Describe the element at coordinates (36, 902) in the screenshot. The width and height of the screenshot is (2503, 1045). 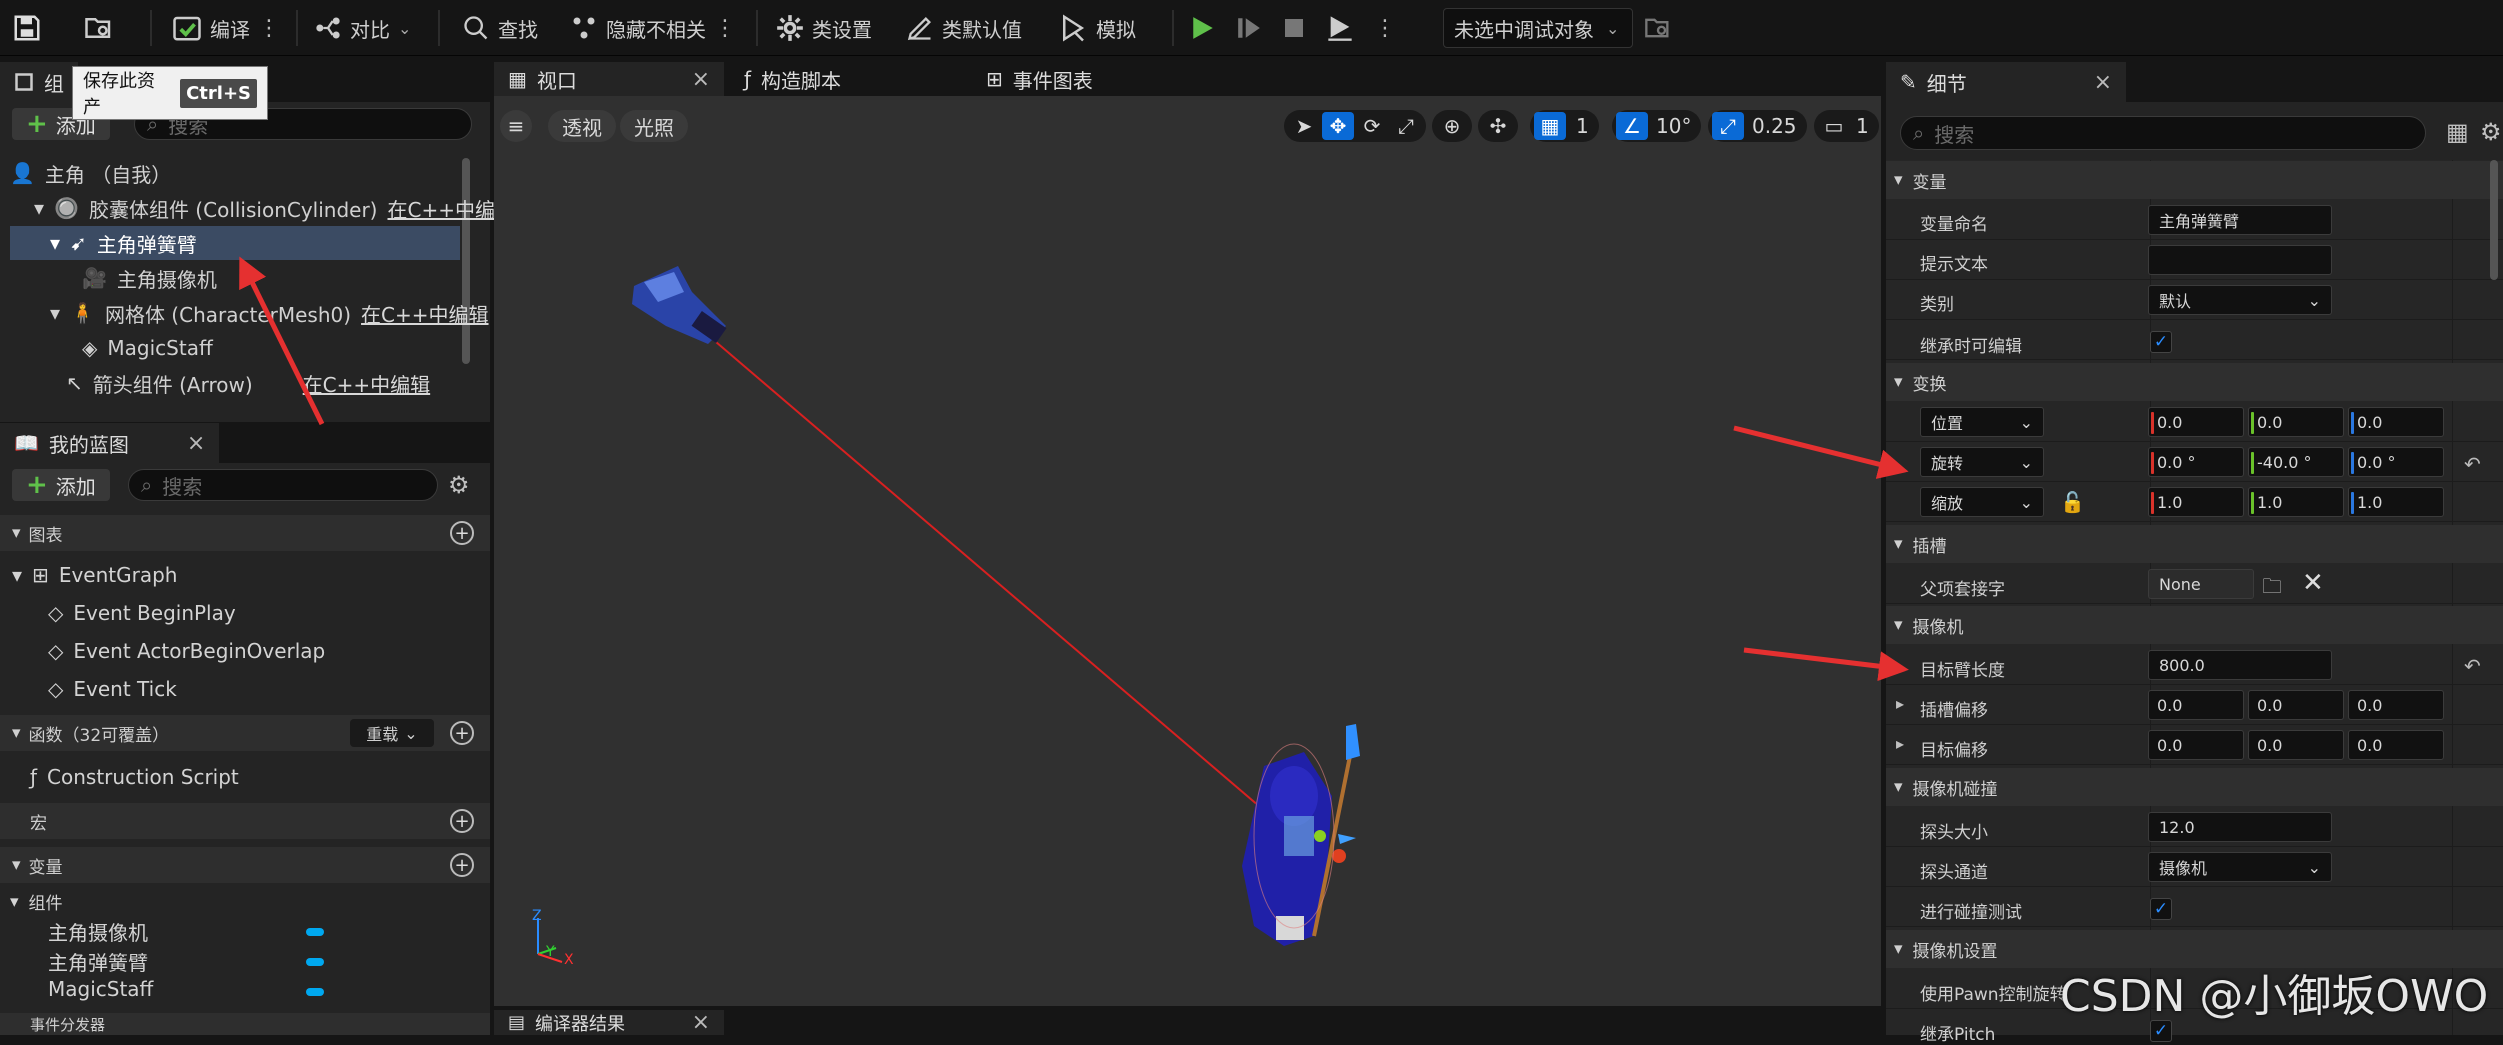
I see `components-category: ▾ 组件` at that location.